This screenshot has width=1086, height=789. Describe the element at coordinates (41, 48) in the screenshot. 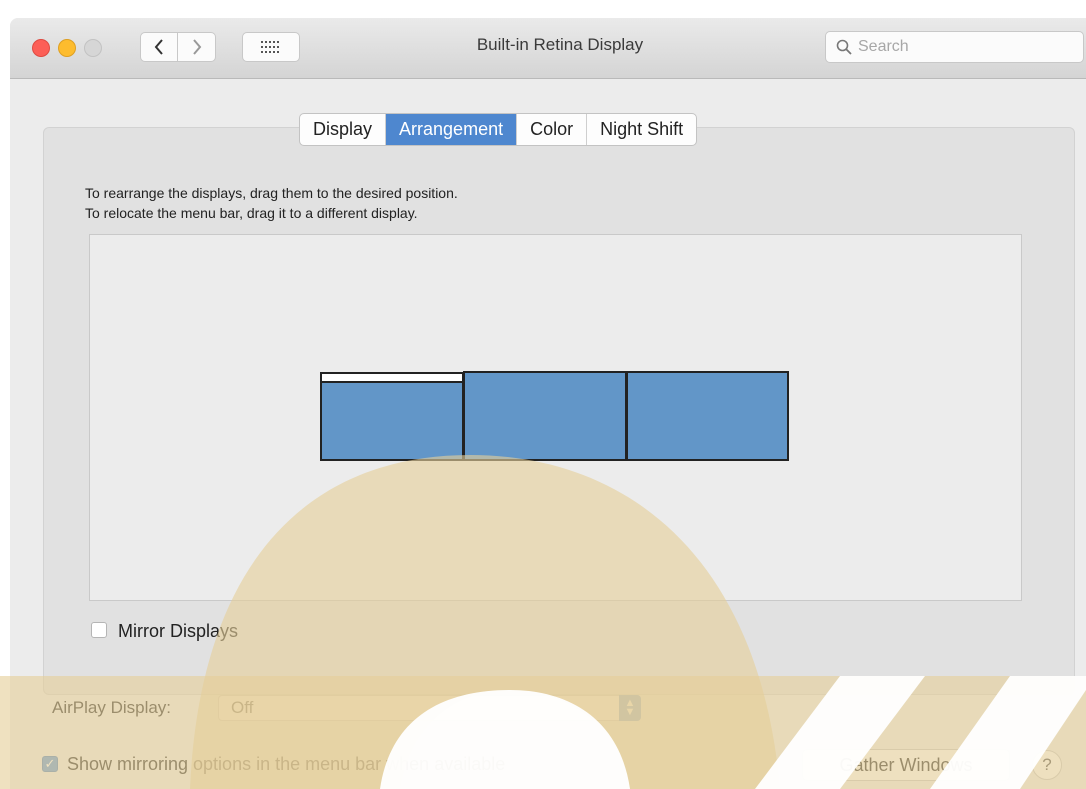

I see `close-window-button` at that location.